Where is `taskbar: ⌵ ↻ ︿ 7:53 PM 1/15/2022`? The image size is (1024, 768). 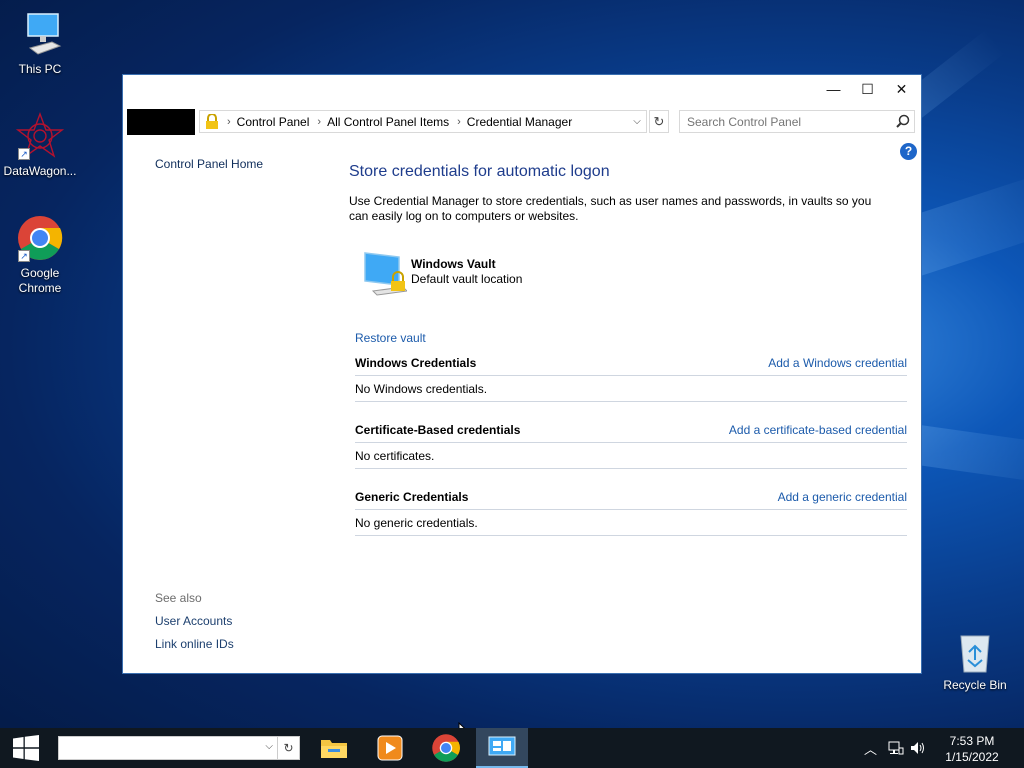 taskbar: ⌵ ↻ ︿ 7:53 PM 1/15/2022 is located at coordinates (512, 748).